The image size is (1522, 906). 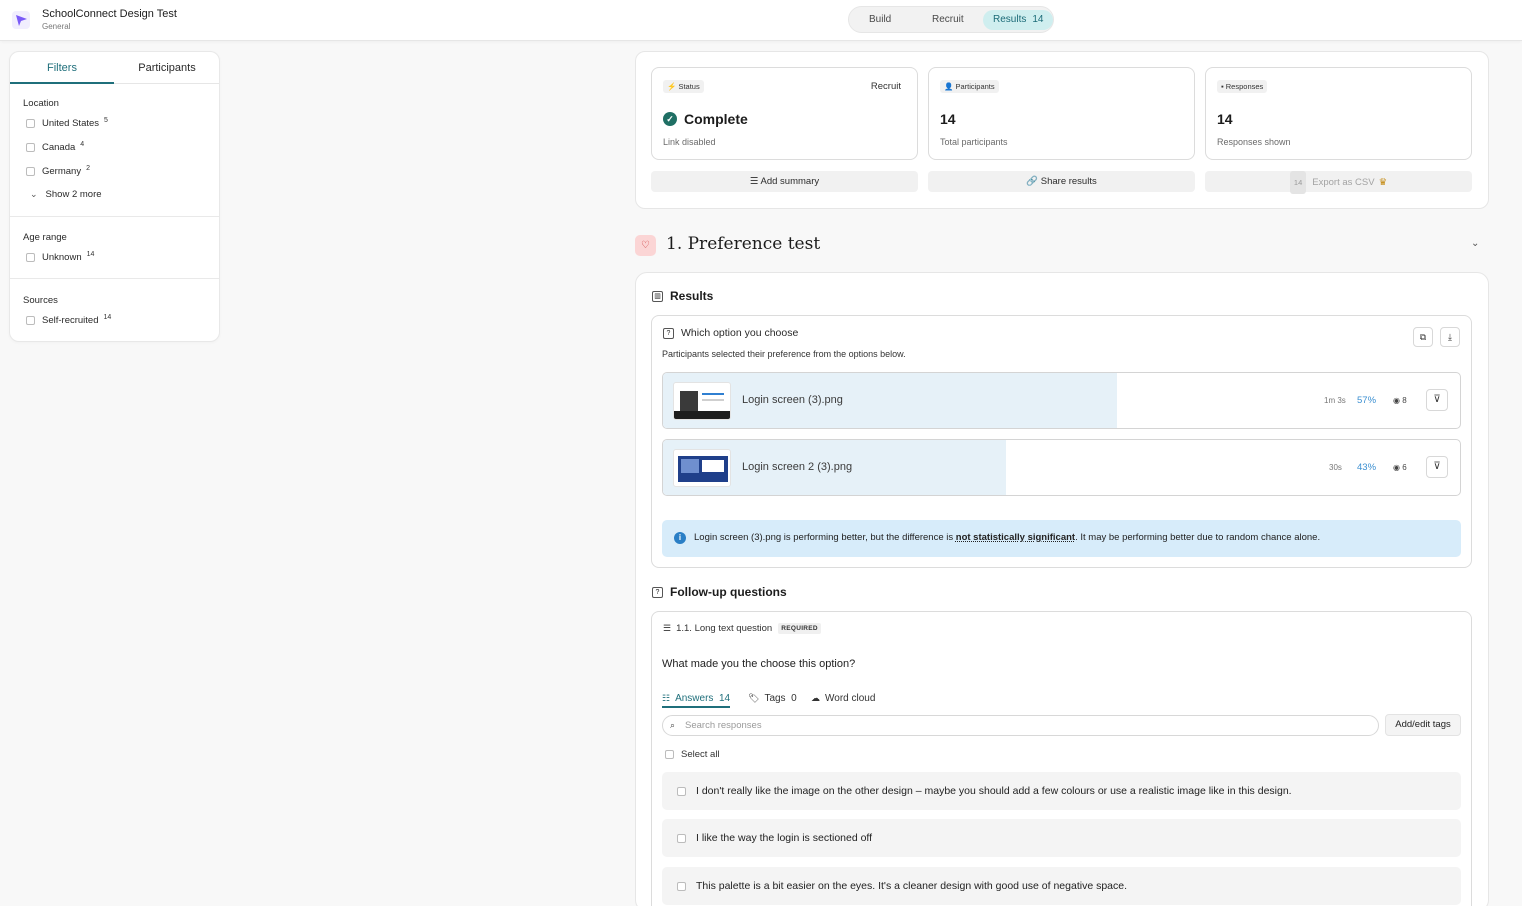 I want to click on chat-icon: ▪, so click(x=1222, y=86).